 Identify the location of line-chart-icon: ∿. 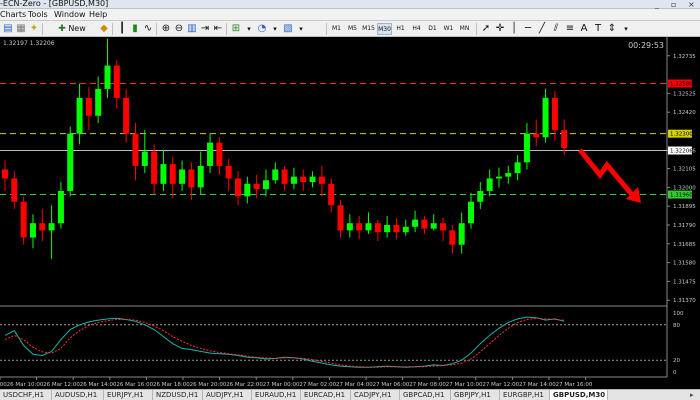
(148, 29).